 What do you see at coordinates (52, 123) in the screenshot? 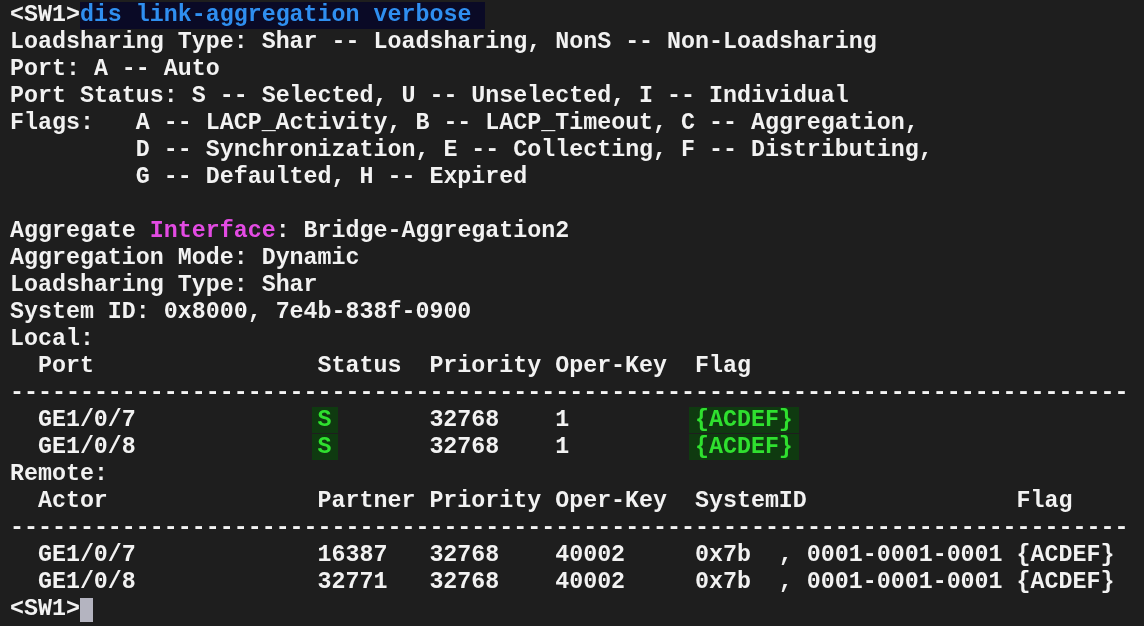
I see `output-line: Flags:` at bounding box center [52, 123].